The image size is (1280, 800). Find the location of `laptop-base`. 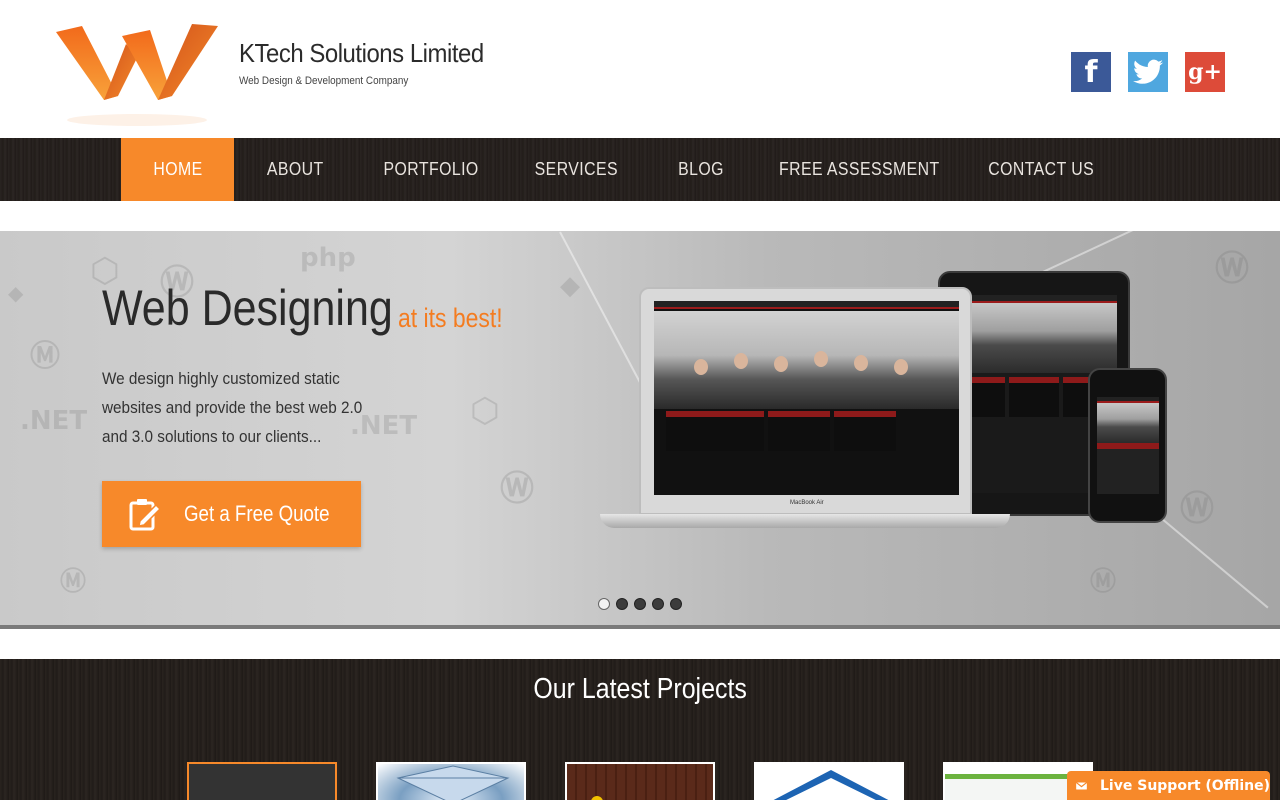

laptop-base is located at coordinates (805, 521).